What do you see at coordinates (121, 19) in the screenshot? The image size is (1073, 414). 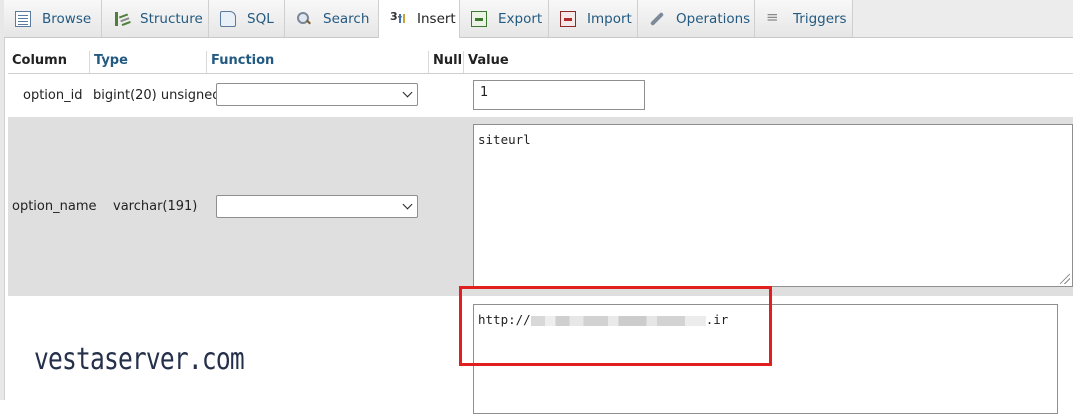 I see `structure-icon` at bounding box center [121, 19].